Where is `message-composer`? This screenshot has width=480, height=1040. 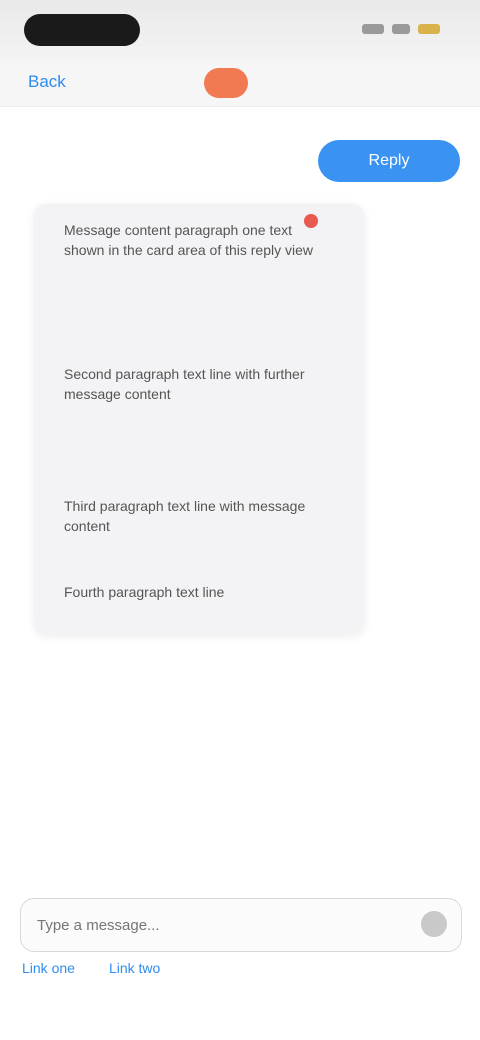
message-composer is located at coordinates (241, 925).